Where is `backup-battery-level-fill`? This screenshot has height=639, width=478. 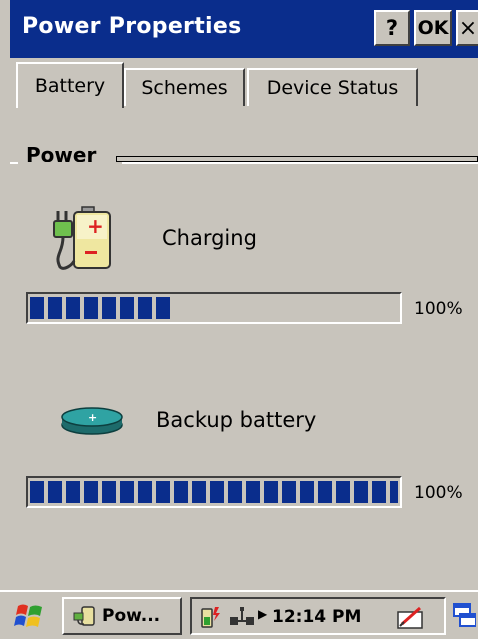
backup-battery-level-fill is located at coordinates (214, 492).